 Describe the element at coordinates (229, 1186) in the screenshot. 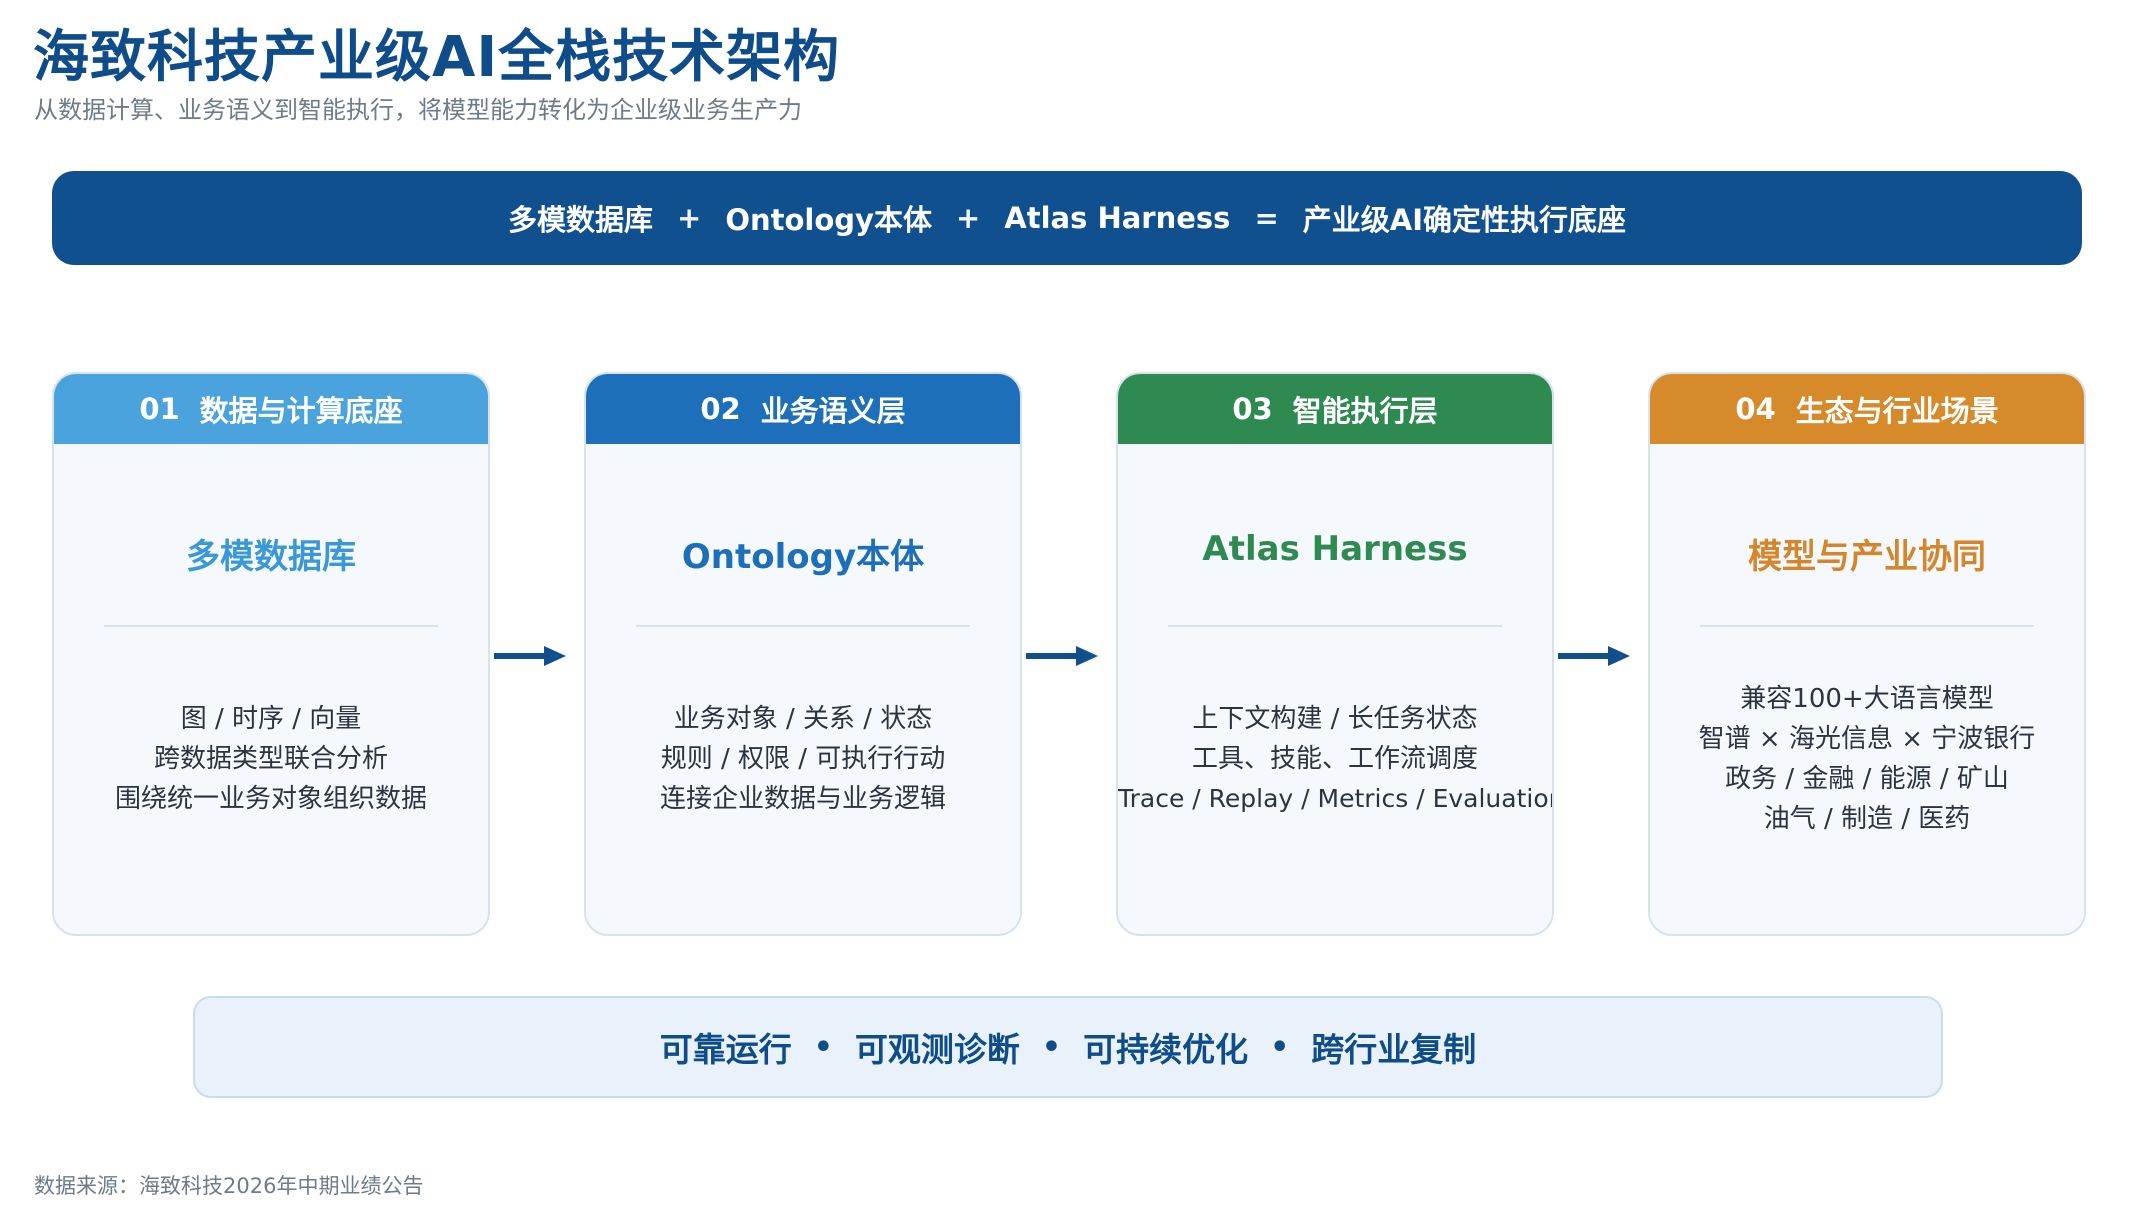

I see `source-note: 数据来源：海致科技2026年中期业绩公告` at that location.